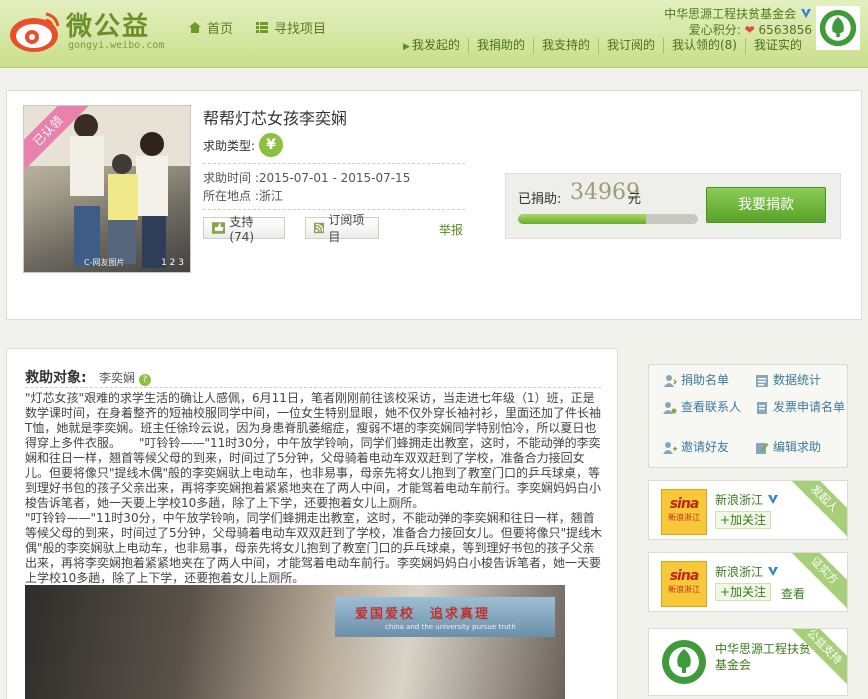  I want to click on love-score-label: 爱心积分:, so click(714, 30).